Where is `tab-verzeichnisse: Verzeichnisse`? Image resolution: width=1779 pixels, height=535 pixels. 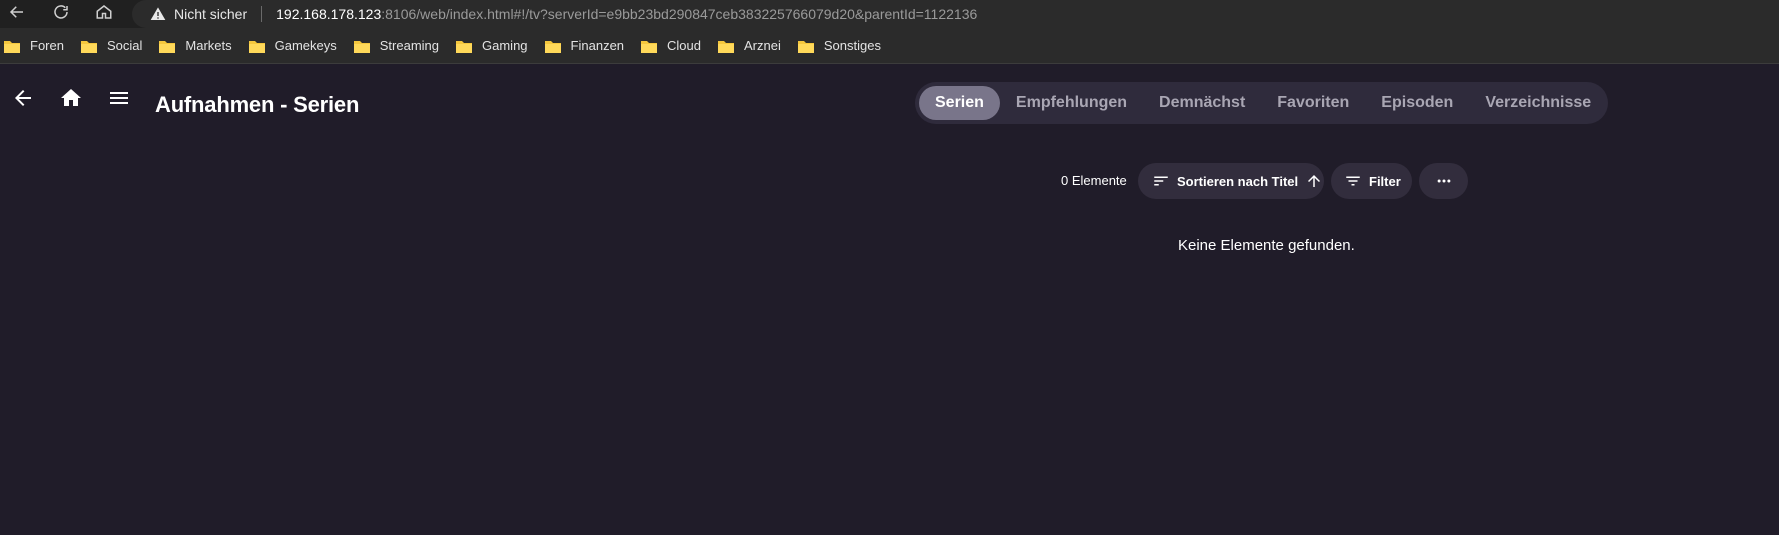 tab-verzeichnisse: Verzeichnisse is located at coordinates (1538, 103).